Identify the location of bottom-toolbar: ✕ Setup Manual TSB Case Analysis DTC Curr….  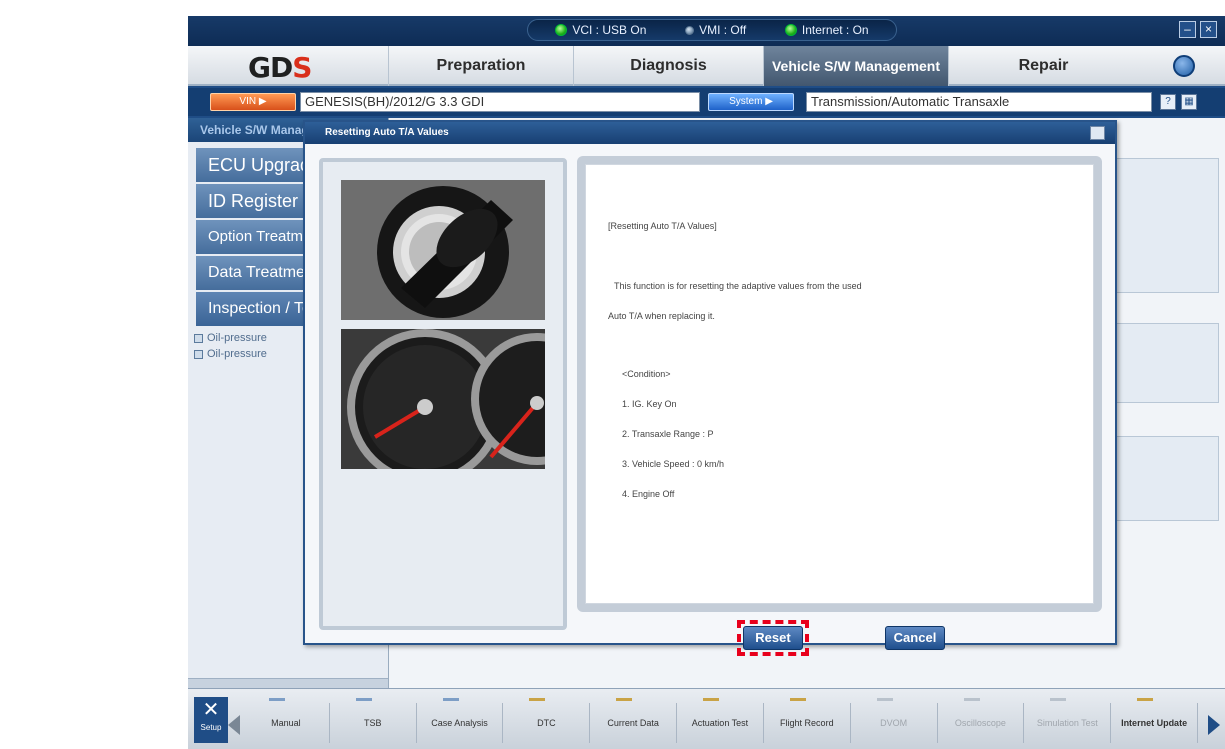
(706, 718).